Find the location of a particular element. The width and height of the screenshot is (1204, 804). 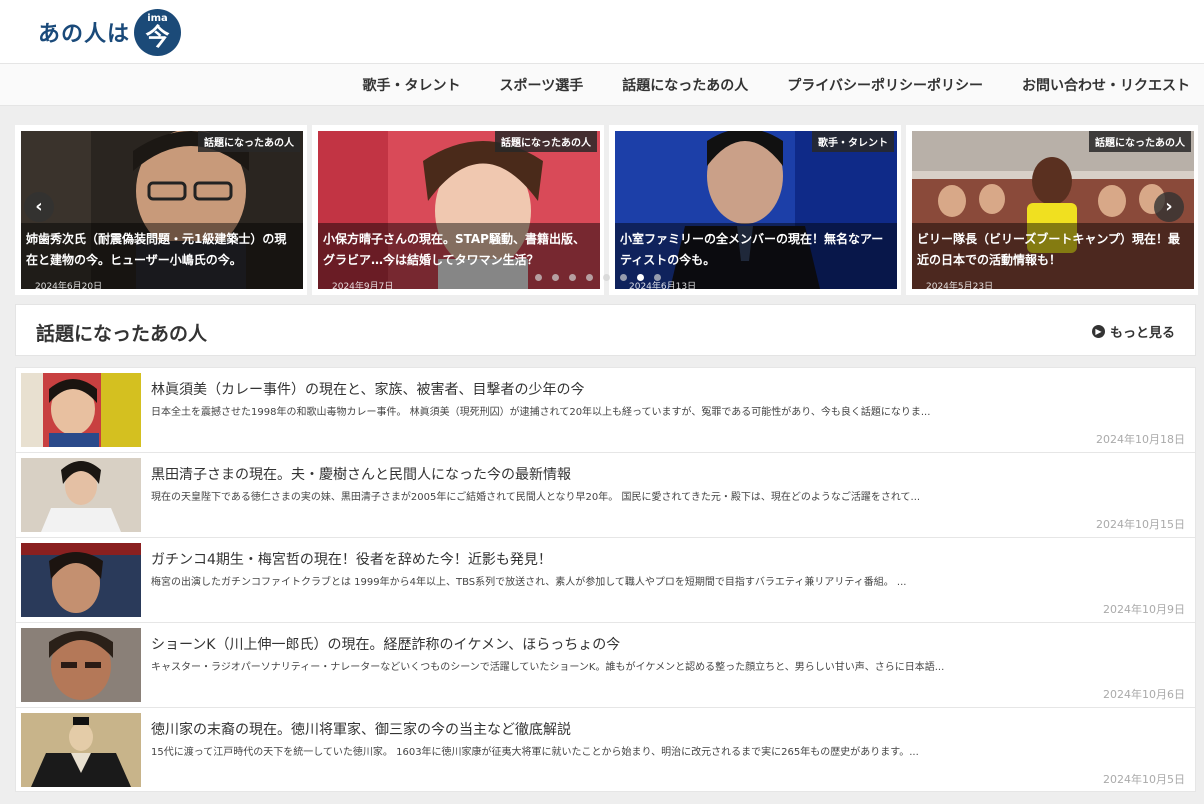

carousel-next-button: › is located at coordinates (1169, 207).